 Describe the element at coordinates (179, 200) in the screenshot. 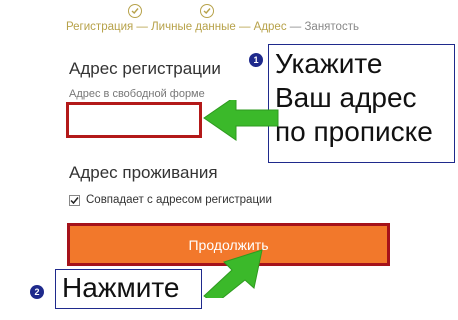

I see `same-address-label: Совпадает с адресом регистрации` at that location.